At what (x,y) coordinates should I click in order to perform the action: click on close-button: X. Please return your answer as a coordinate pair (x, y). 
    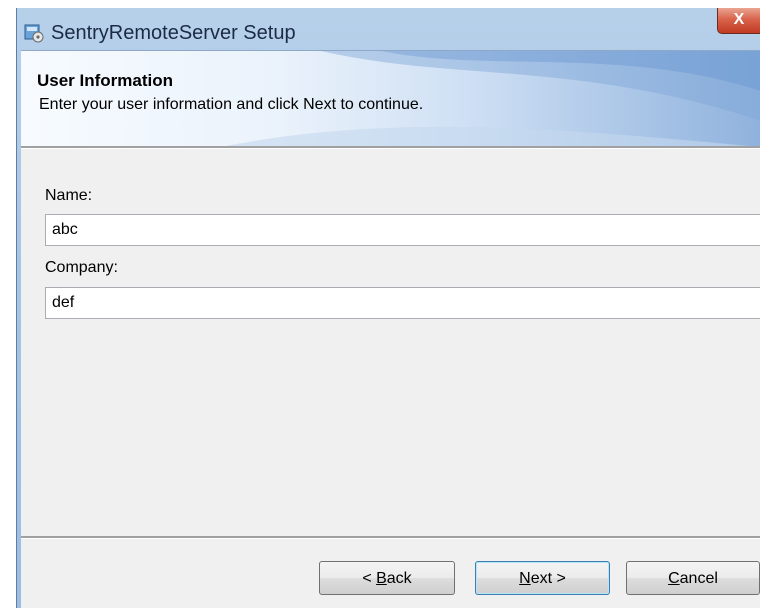
    Looking at the image, I should click on (738, 21).